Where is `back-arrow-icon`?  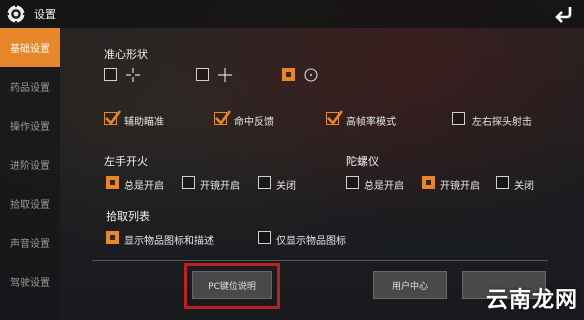
back-arrow-icon is located at coordinates (563, 15).